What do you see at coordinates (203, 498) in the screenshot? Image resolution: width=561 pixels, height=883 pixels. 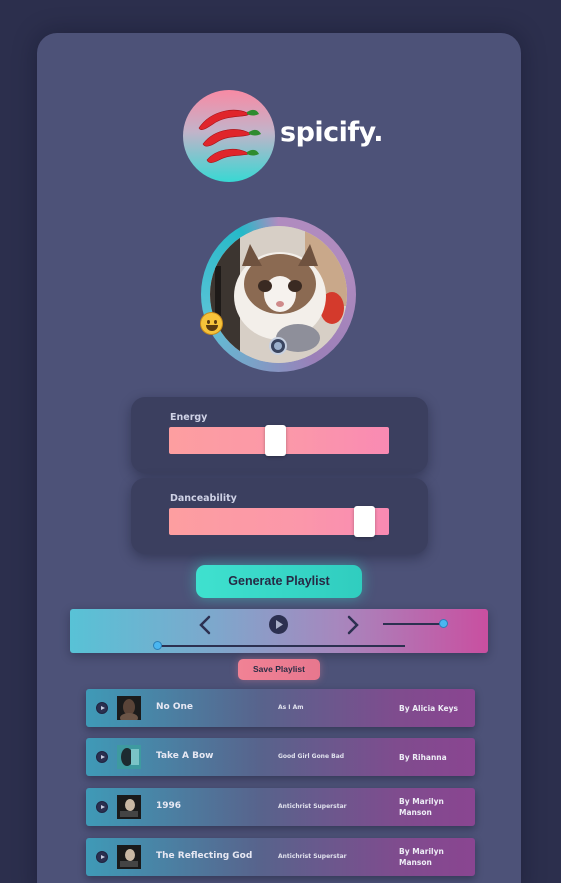 I see `danceability-label: Danceability` at bounding box center [203, 498].